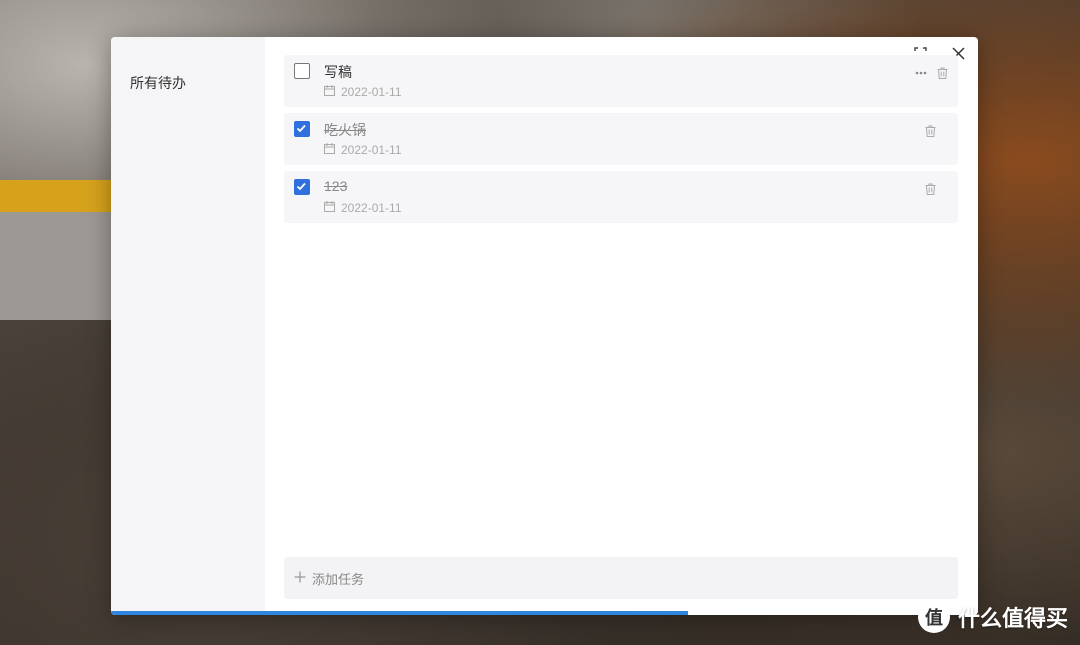 The height and width of the screenshot is (645, 1080). I want to click on progress-track, so click(544, 613).